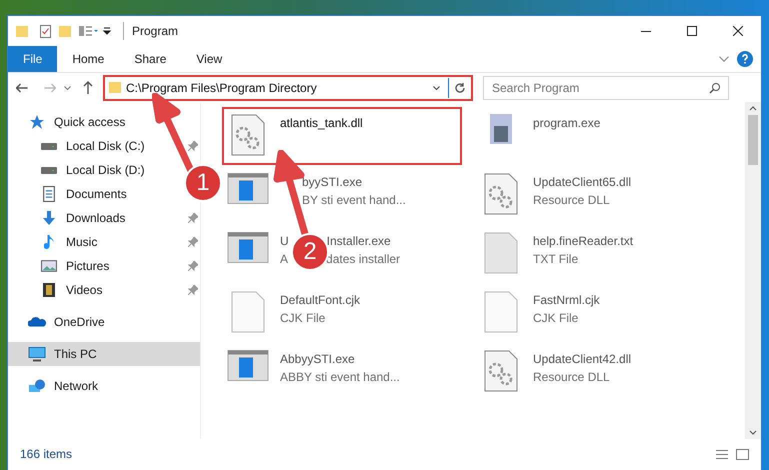  Describe the element at coordinates (37, 122) in the screenshot. I see `star-icon` at that location.